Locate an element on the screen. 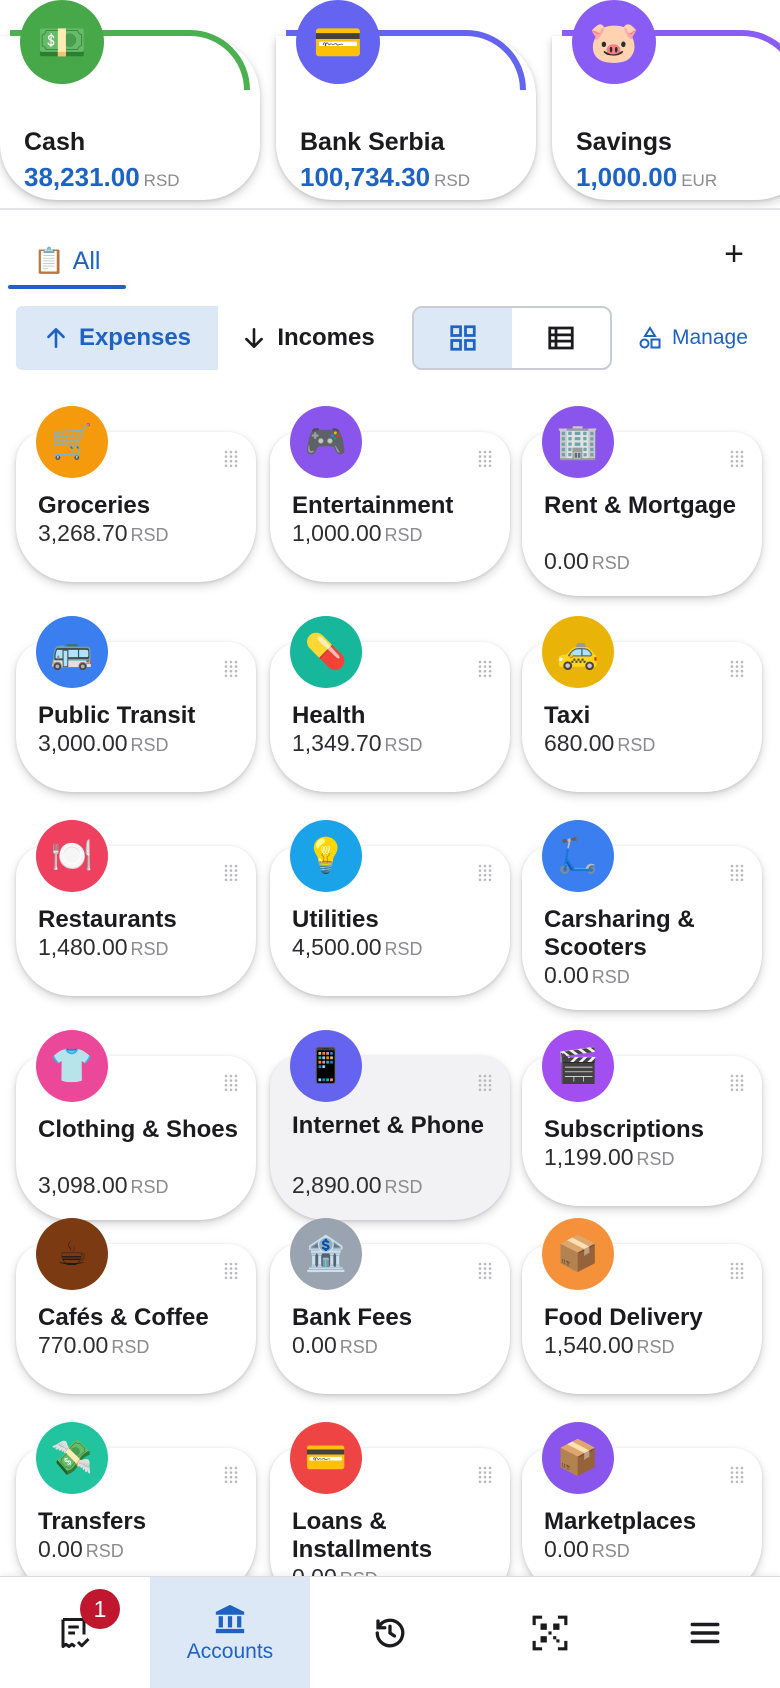 Image resolution: width=780 pixels, height=1688 pixels. arrow-down-icon is located at coordinates (254, 338).